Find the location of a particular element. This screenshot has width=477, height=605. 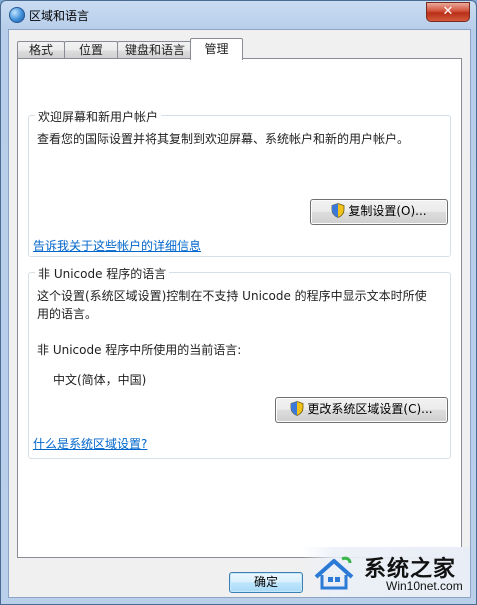

welcome-accounts-help-link: 告诉我关于这些帐户的详细信息 is located at coordinates (117, 245).